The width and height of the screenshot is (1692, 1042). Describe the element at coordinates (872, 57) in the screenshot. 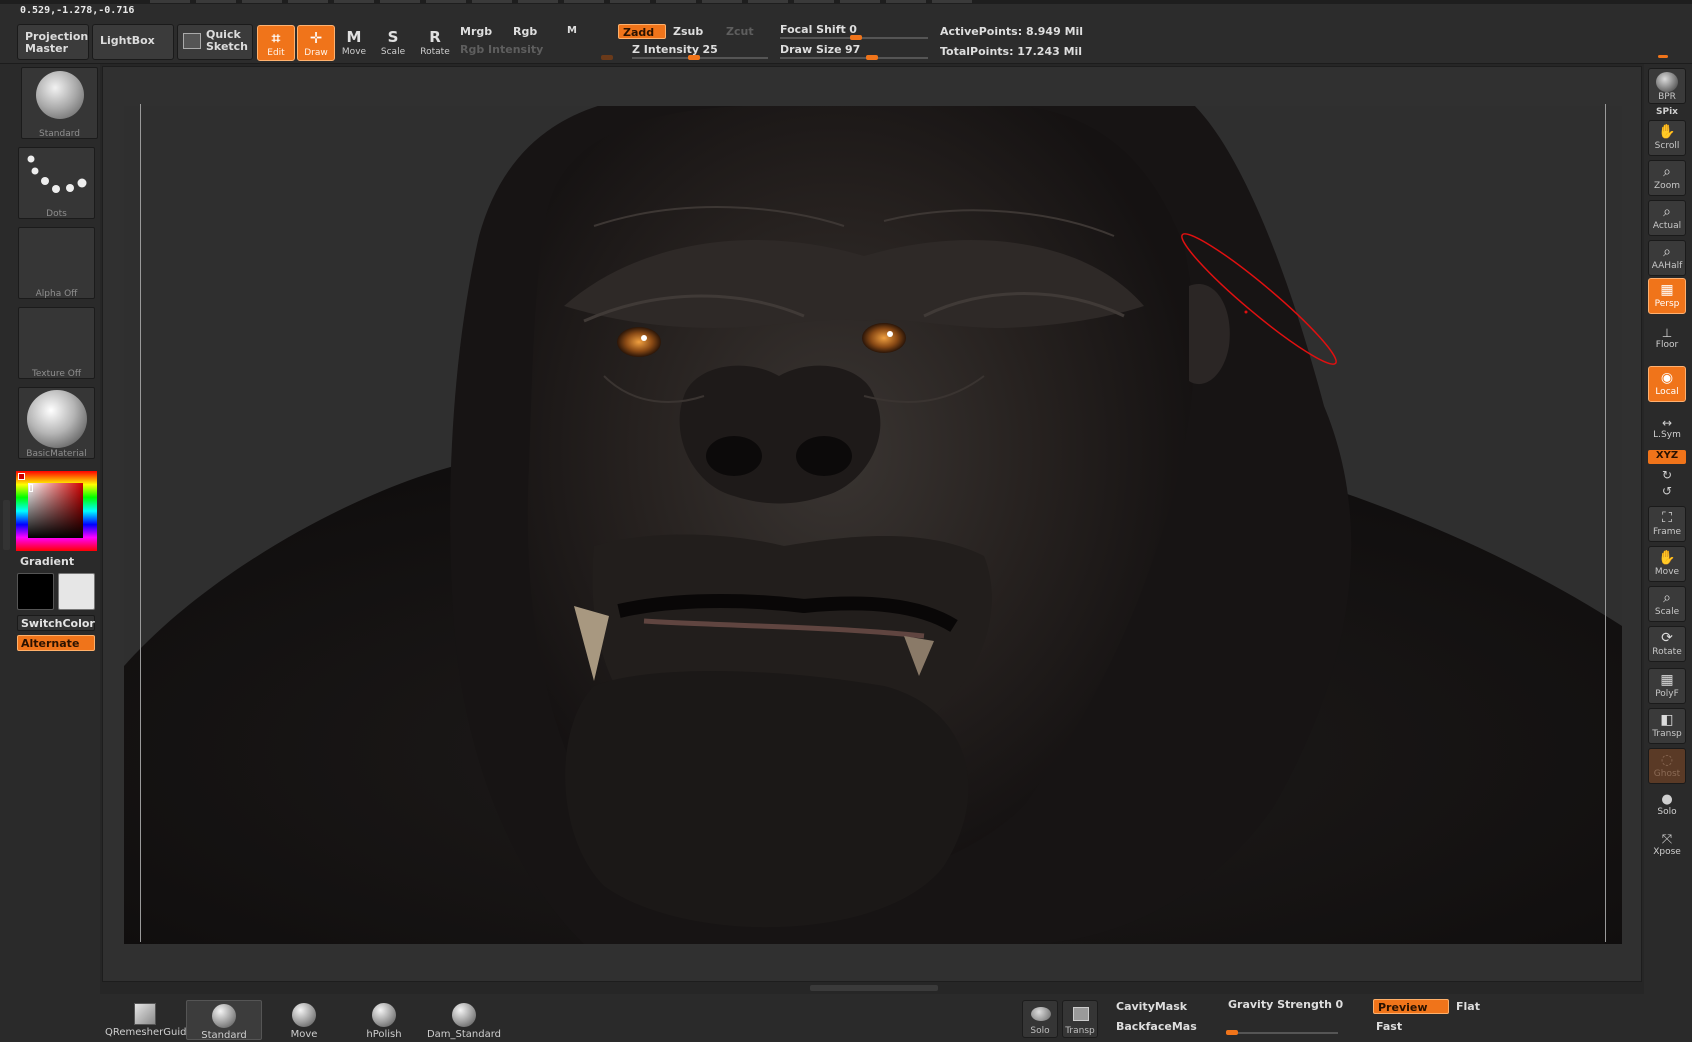

I see `draw-size-knob` at that location.